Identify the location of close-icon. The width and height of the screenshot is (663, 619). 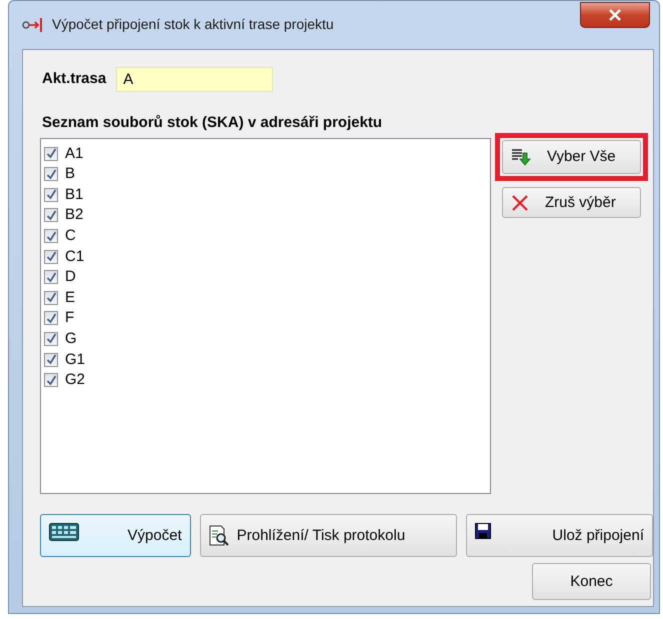
(615, 15).